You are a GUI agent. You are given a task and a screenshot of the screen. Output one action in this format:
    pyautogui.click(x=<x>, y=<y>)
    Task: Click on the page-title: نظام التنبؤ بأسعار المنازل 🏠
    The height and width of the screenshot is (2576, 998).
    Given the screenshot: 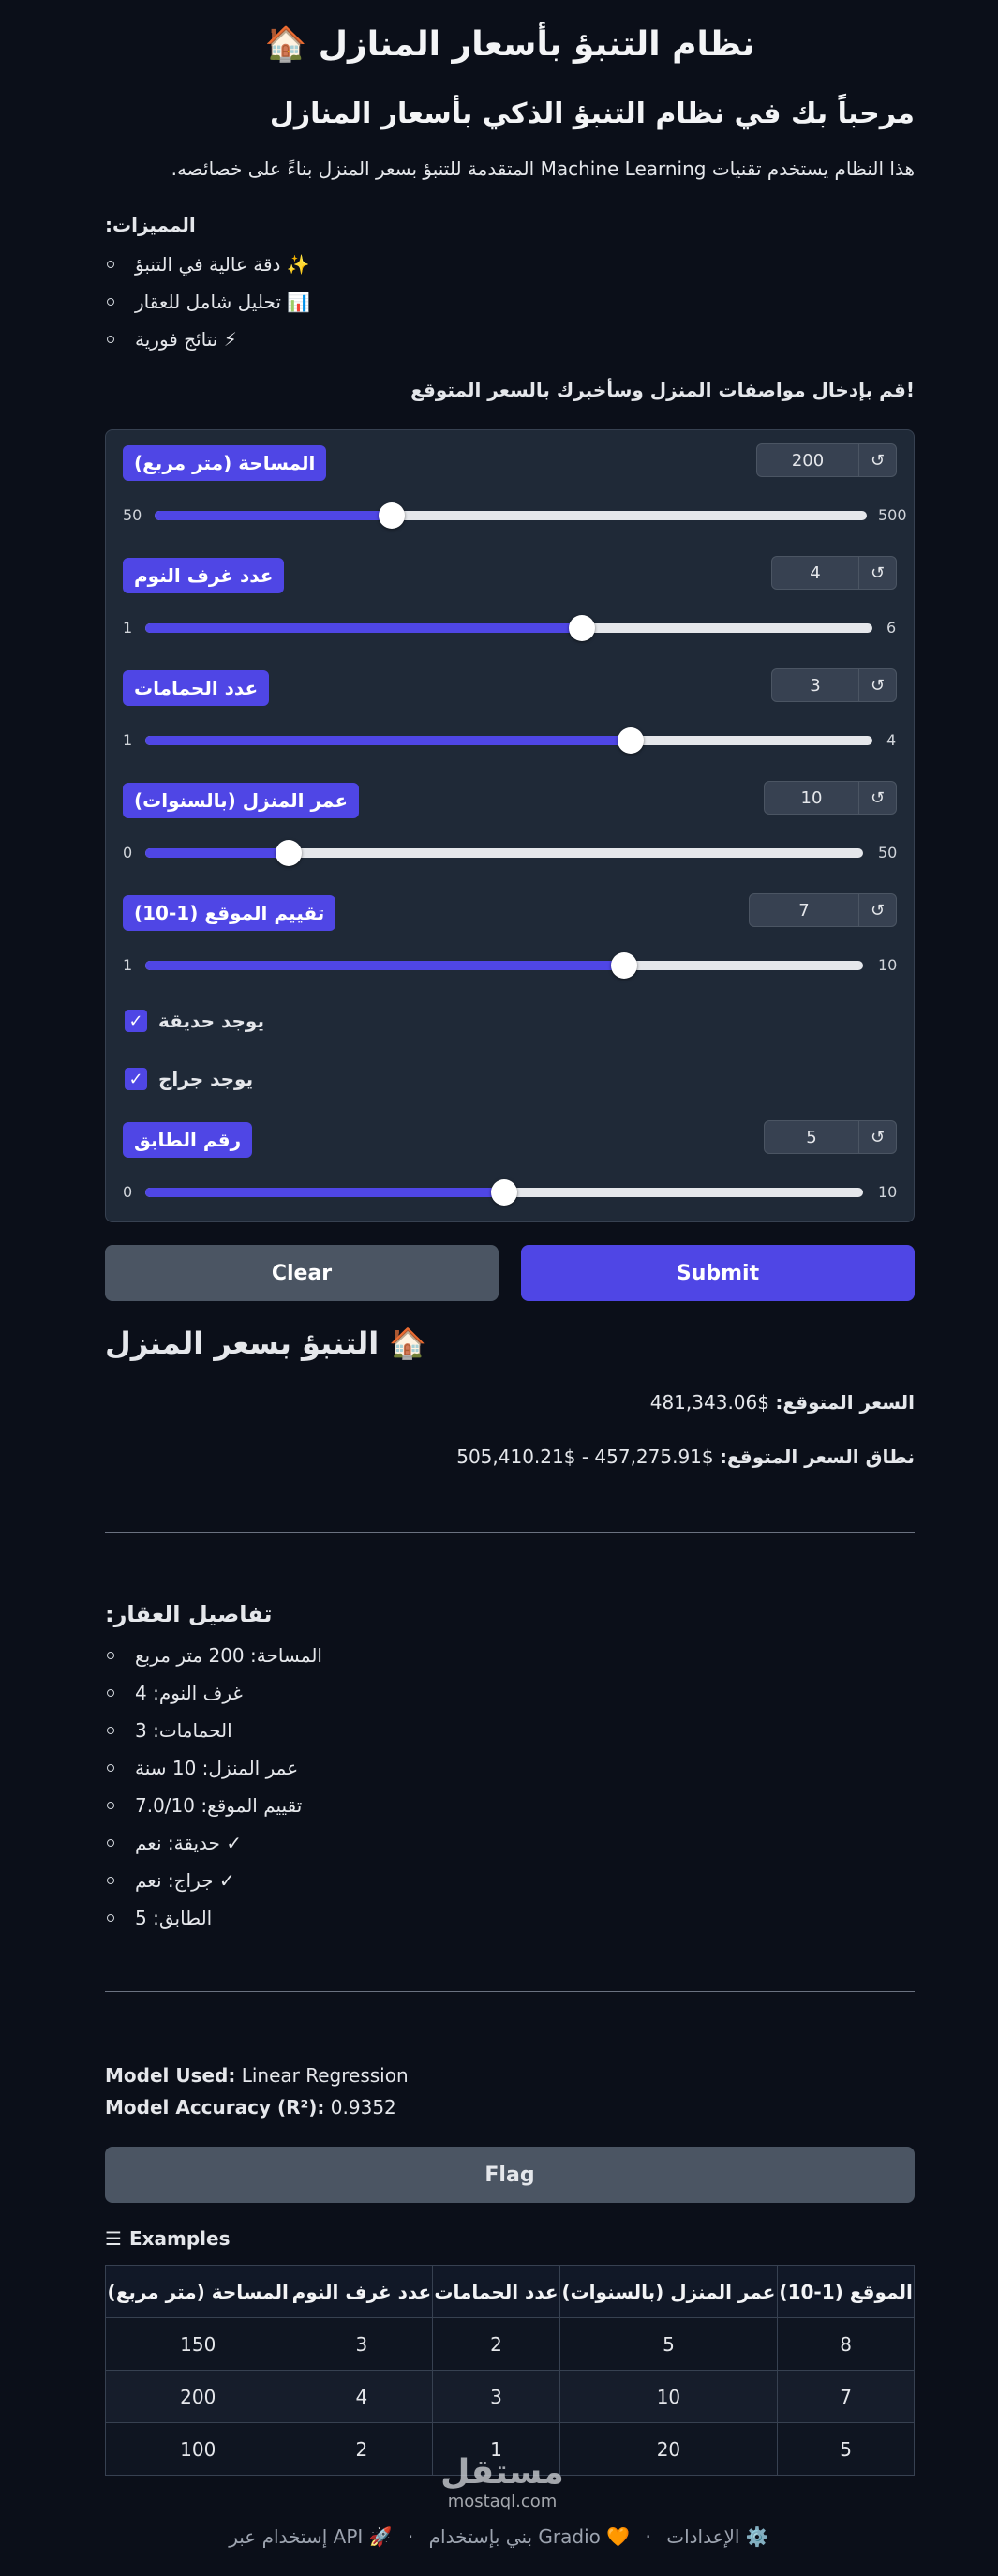 What is the action you would take?
    pyautogui.click(x=510, y=45)
    